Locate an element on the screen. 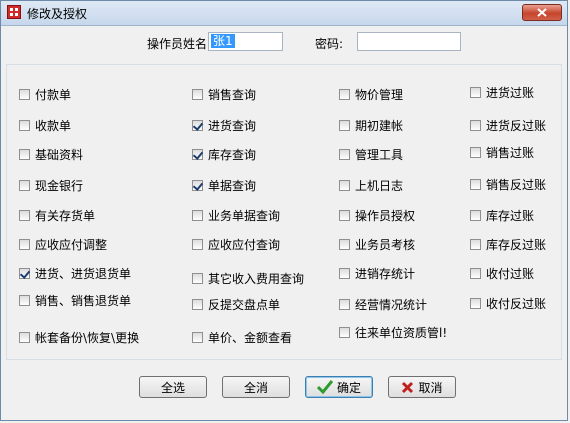  permission-label: 库存反过账 is located at coordinates (516, 245).